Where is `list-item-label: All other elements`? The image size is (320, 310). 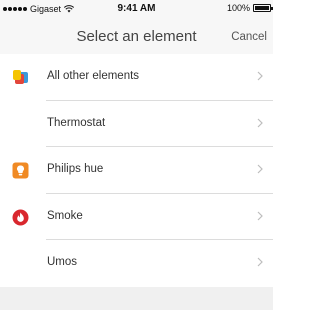 list-item-label: All other elements is located at coordinates (93, 76).